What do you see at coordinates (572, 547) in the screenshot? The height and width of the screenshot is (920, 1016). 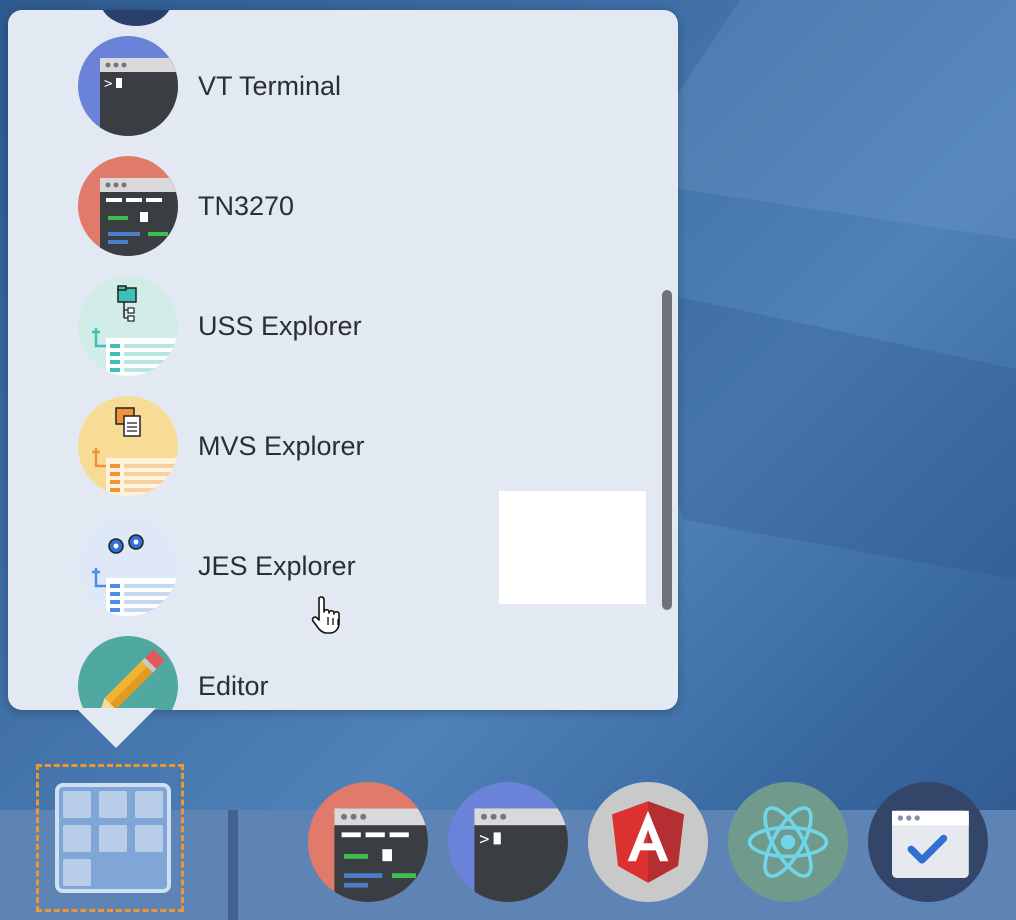 I see `blank-panel` at bounding box center [572, 547].